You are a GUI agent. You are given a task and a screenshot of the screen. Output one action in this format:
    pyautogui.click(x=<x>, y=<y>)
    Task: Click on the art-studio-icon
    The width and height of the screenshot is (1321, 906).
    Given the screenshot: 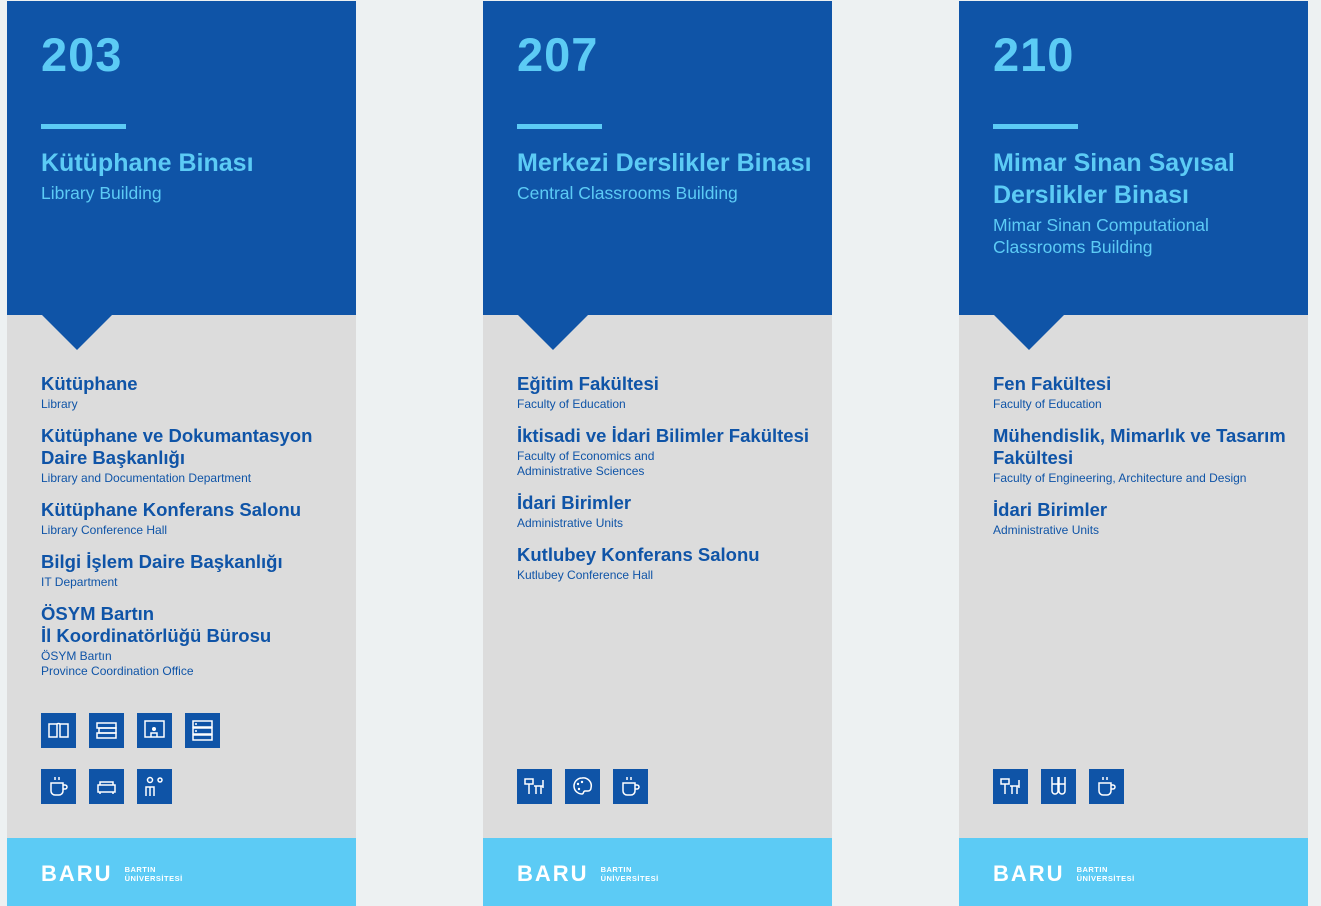 What is the action you would take?
    pyautogui.click(x=582, y=786)
    